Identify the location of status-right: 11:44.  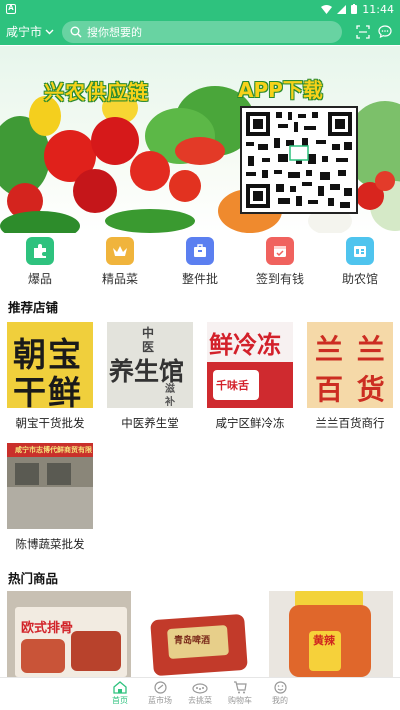
(357, 9).